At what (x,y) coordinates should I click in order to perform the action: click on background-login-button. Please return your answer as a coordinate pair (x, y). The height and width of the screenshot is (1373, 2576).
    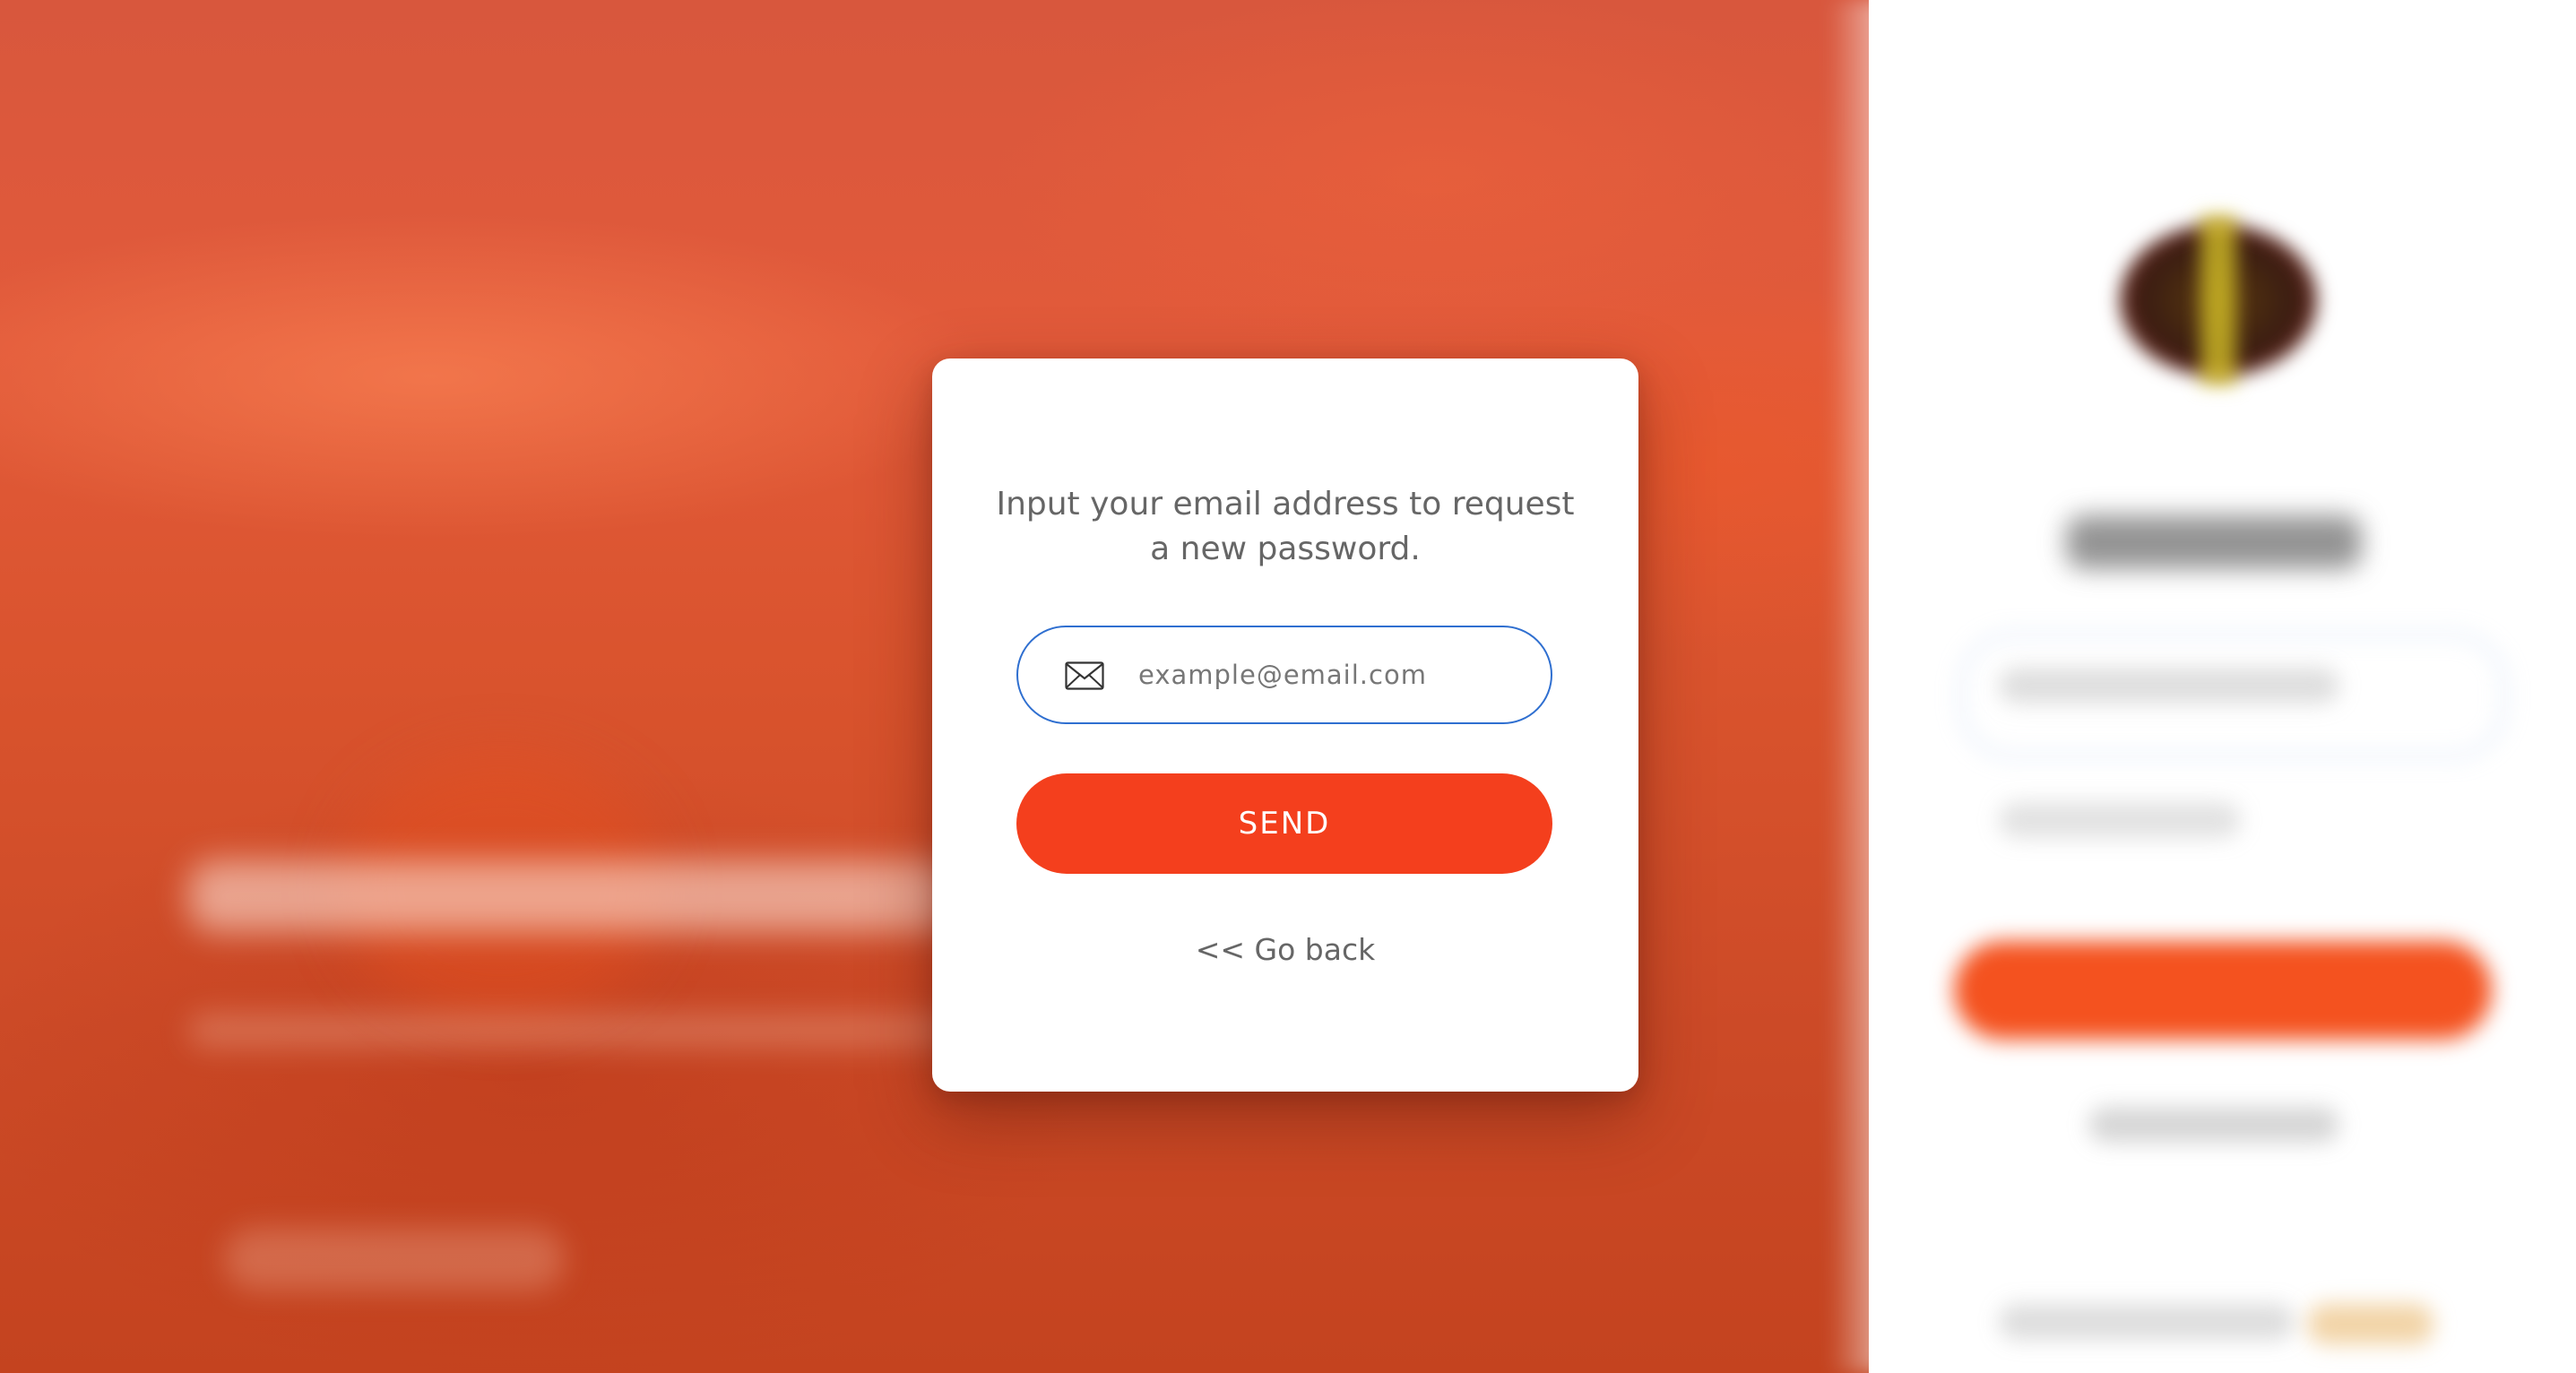
    Looking at the image, I should click on (2223, 990).